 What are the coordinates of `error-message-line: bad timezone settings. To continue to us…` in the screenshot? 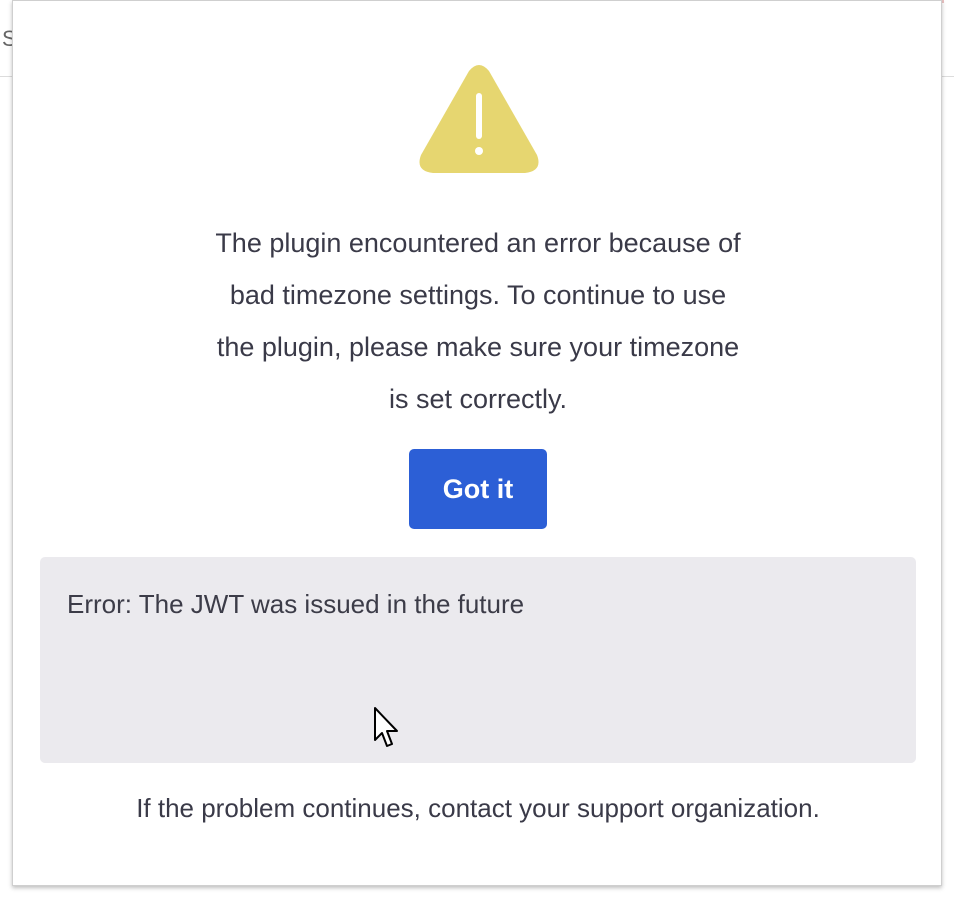 It's located at (478, 295).